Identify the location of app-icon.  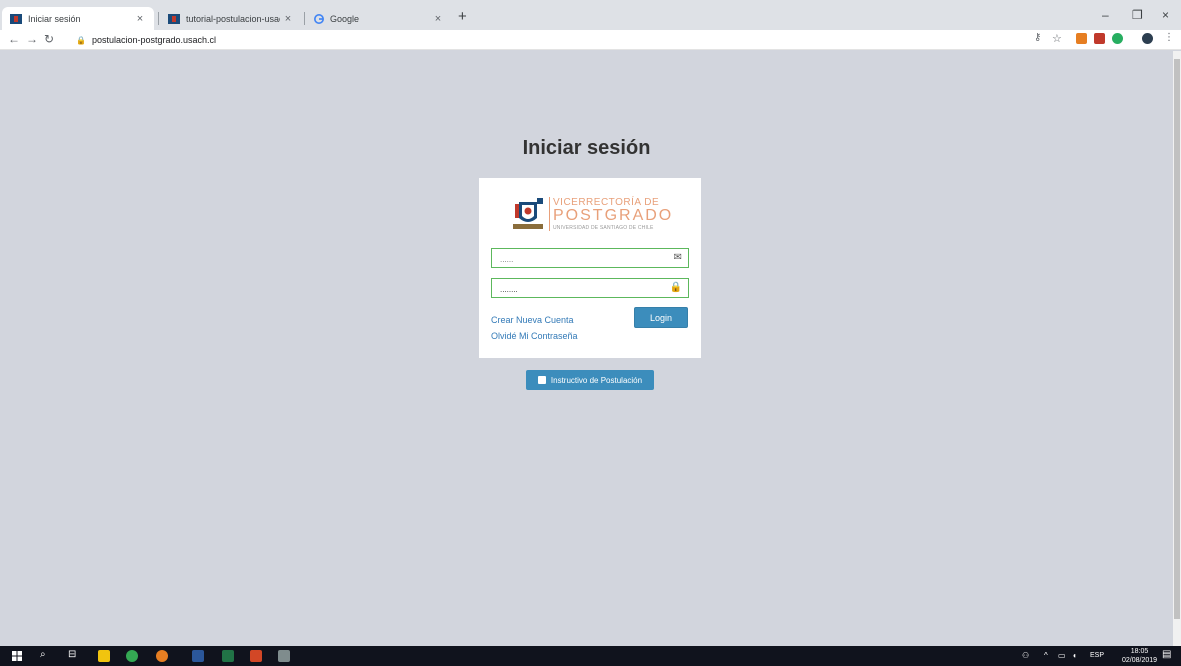
(284, 656).